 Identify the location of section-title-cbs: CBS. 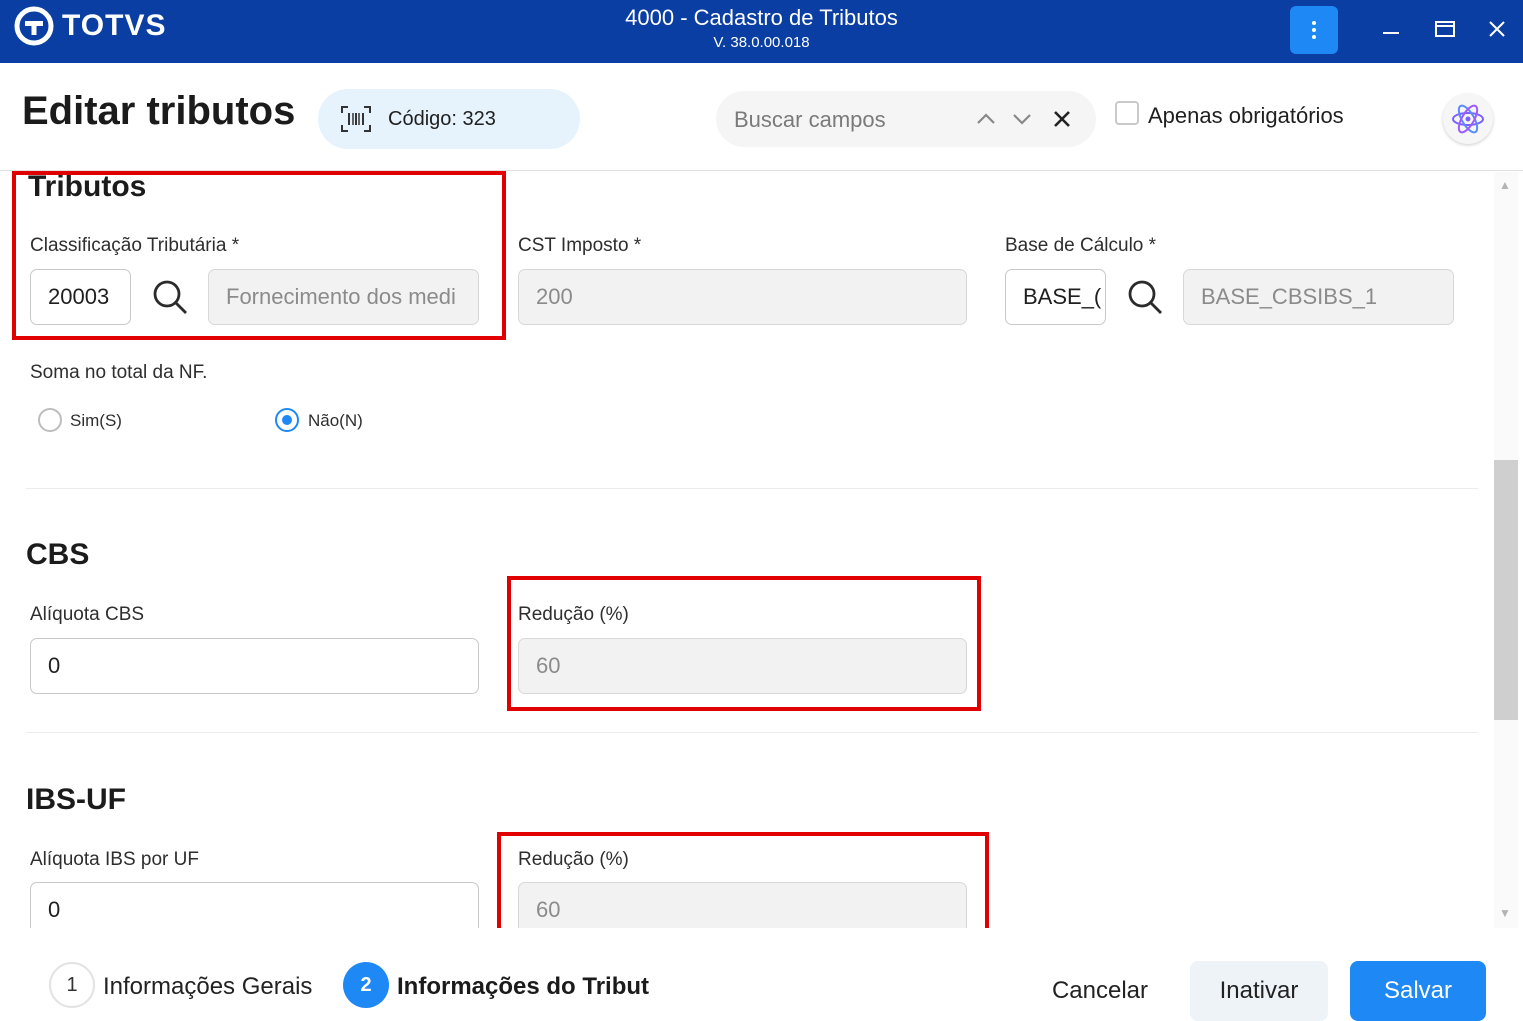
(58, 554).